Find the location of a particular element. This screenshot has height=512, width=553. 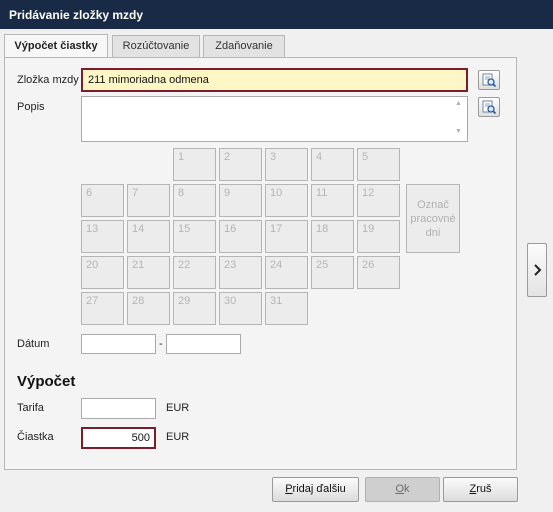

cancel-label: ruš is located at coordinates (484, 489).